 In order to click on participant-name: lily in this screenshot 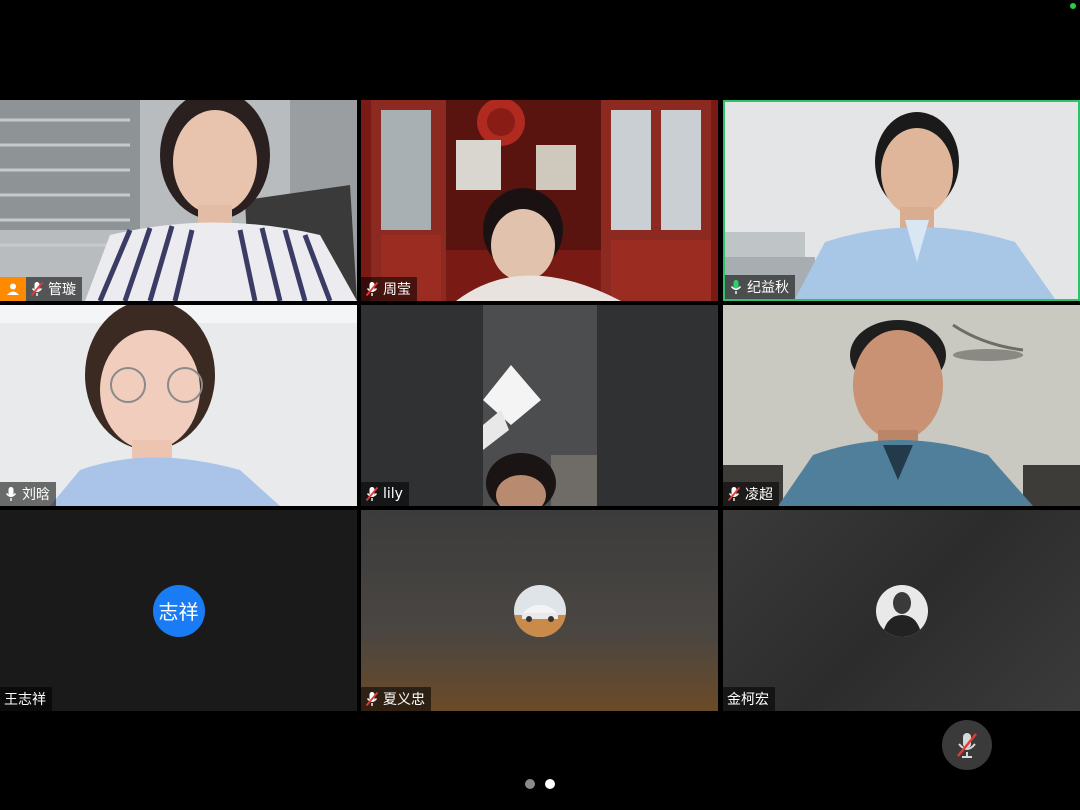, I will do `click(393, 494)`.